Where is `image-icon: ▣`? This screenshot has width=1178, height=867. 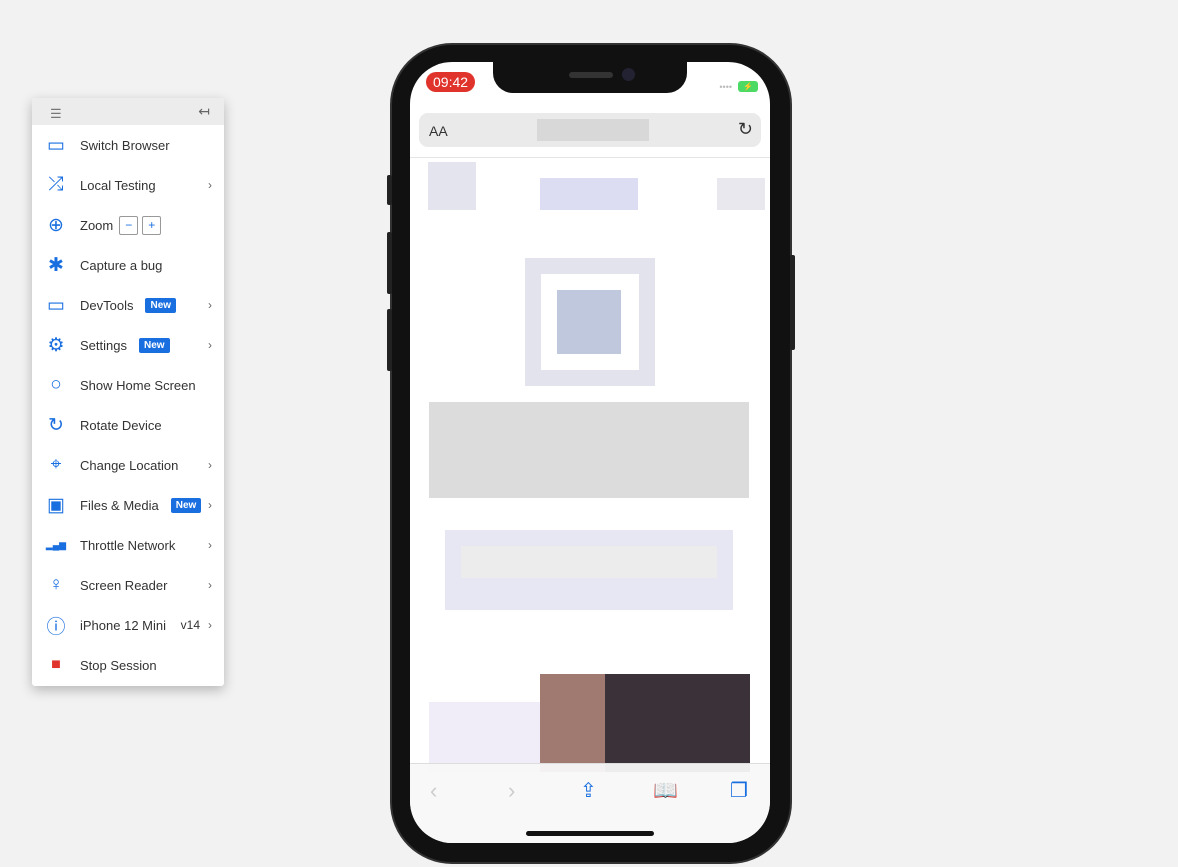
image-icon: ▣ is located at coordinates (56, 505).